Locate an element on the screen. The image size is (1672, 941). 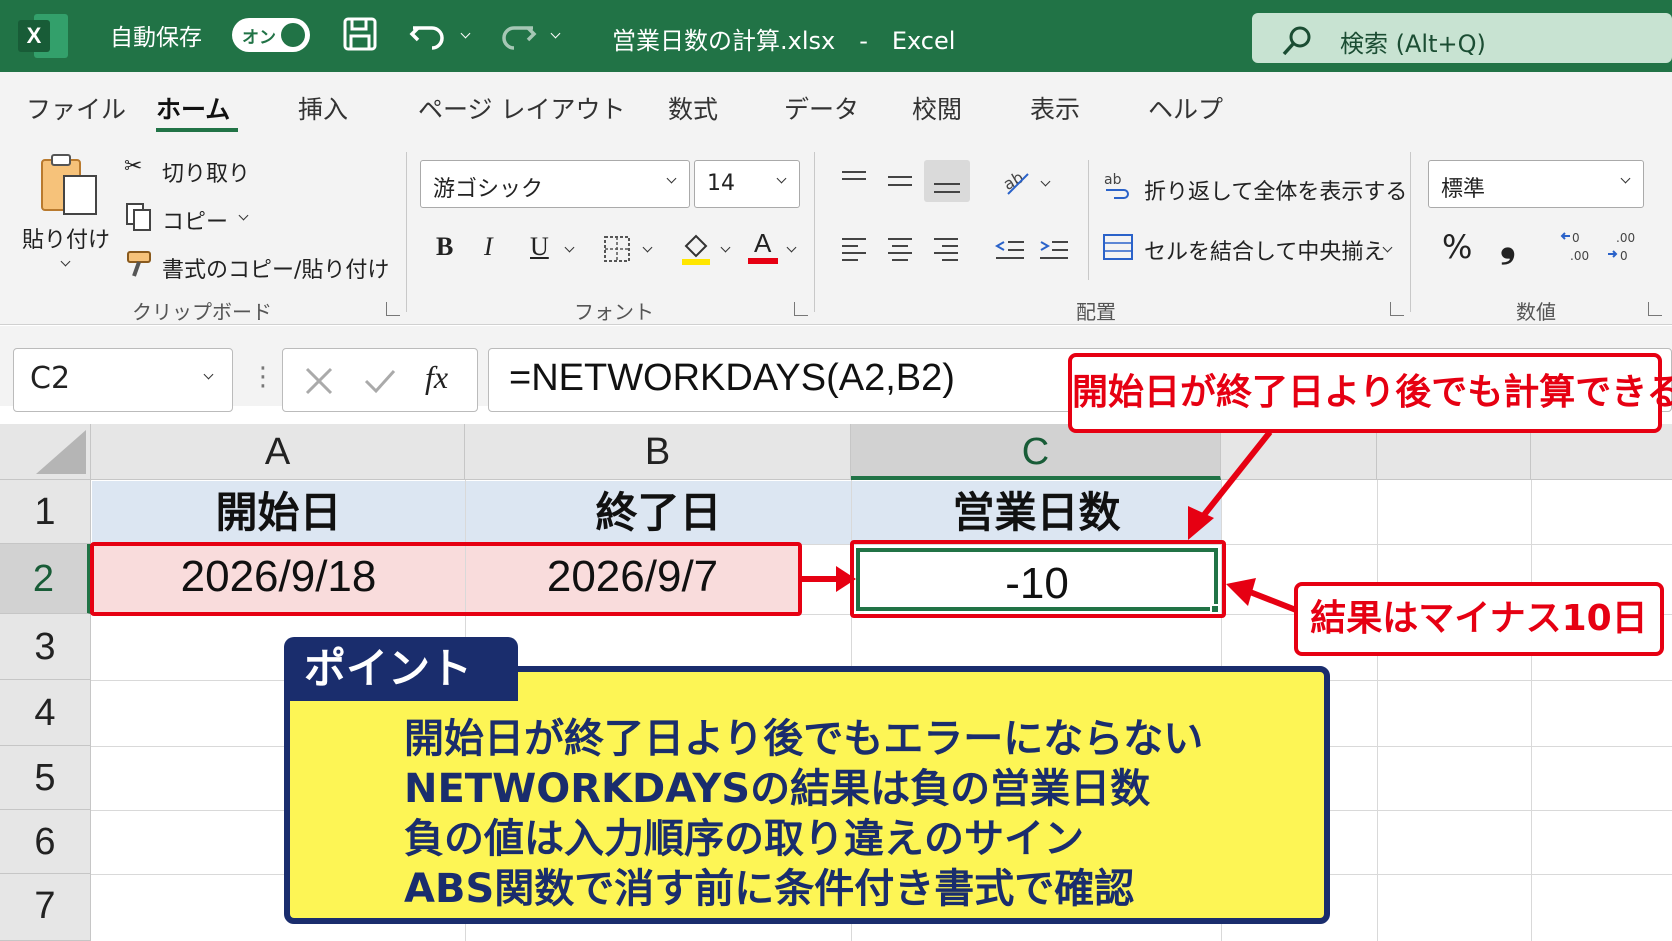
arrow-from-top-callout is located at coordinates (1235, 476).